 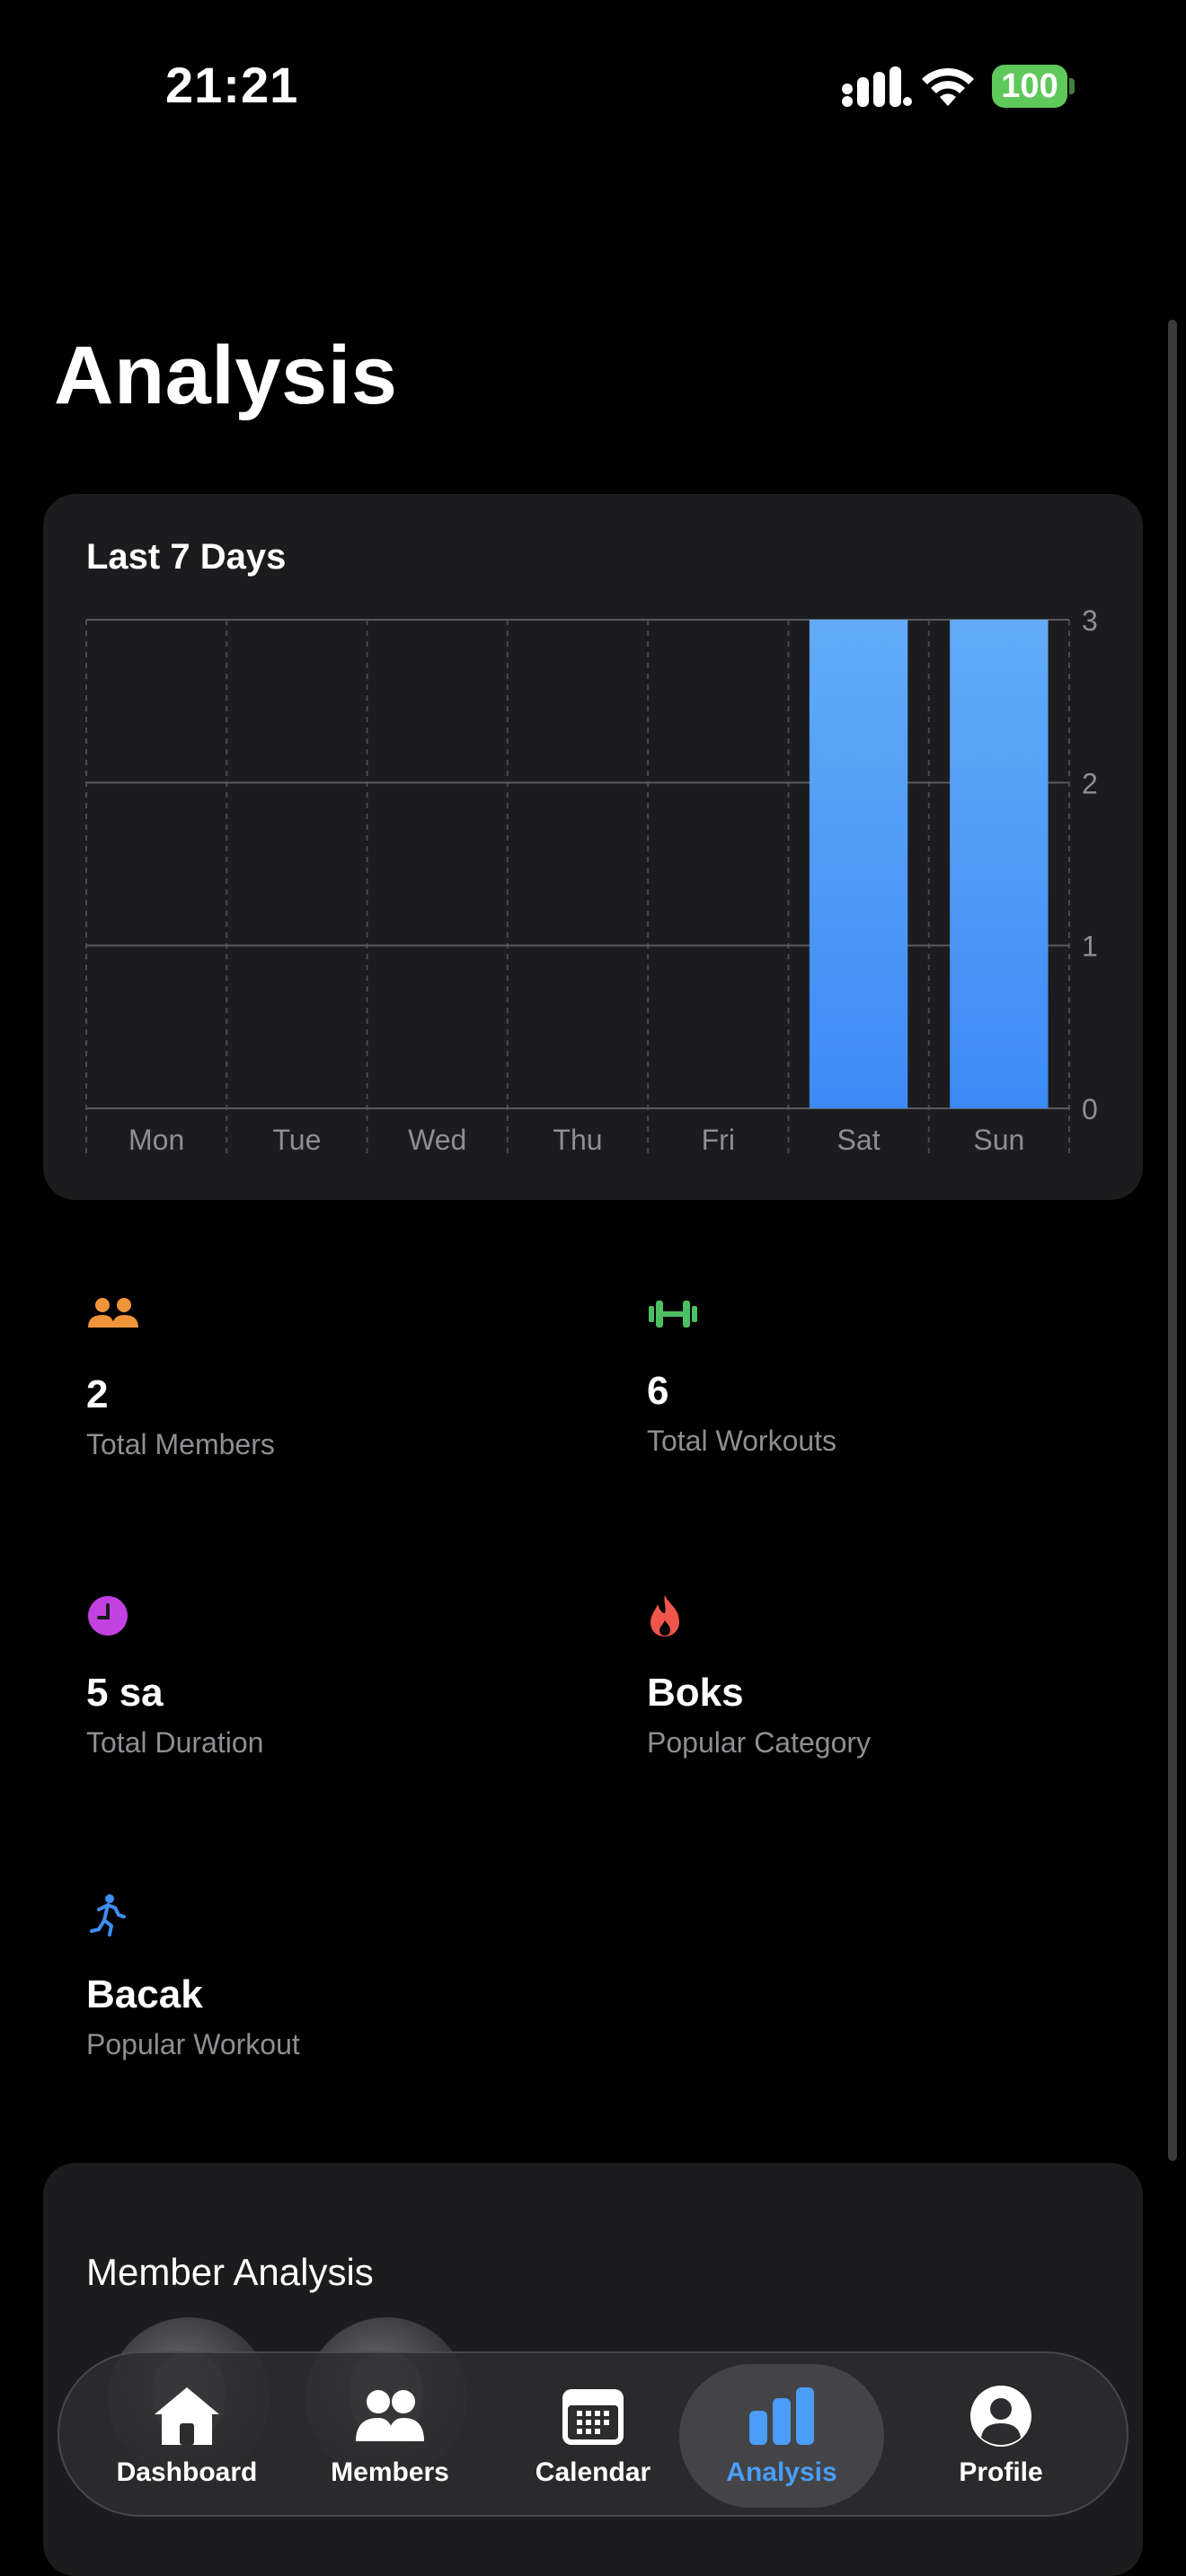 What do you see at coordinates (742, 1441) in the screenshot?
I see `stat-label: Total Workouts` at bounding box center [742, 1441].